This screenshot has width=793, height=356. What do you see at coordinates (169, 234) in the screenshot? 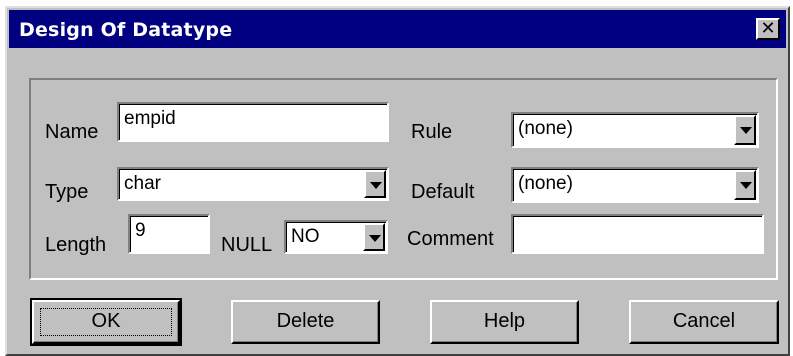
I see `length-input: 9` at bounding box center [169, 234].